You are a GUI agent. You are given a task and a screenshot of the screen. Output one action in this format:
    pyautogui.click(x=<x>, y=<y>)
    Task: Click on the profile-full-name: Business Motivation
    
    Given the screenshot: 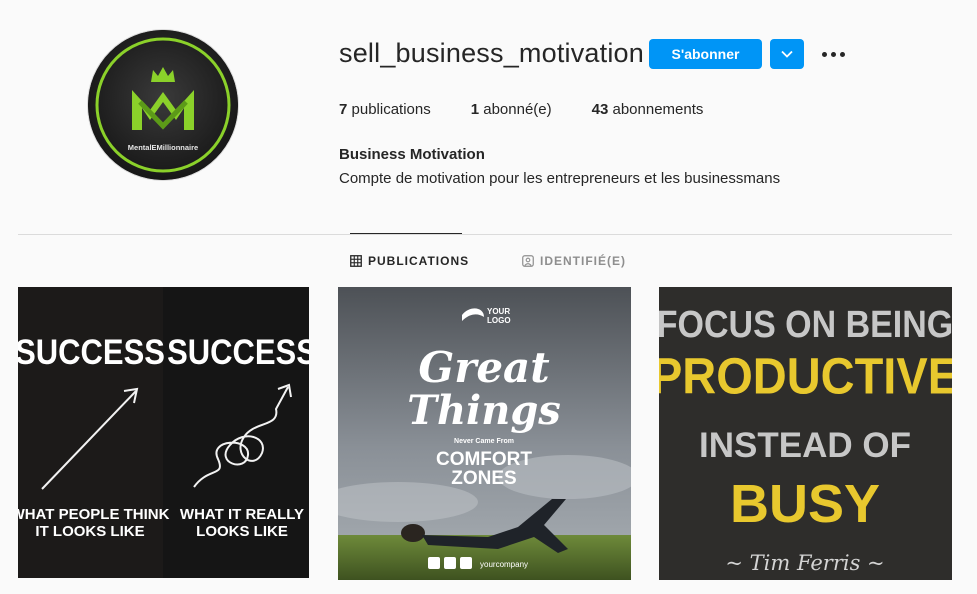 What is the action you would take?
    pyautogui.click(x=412, y=154)
    